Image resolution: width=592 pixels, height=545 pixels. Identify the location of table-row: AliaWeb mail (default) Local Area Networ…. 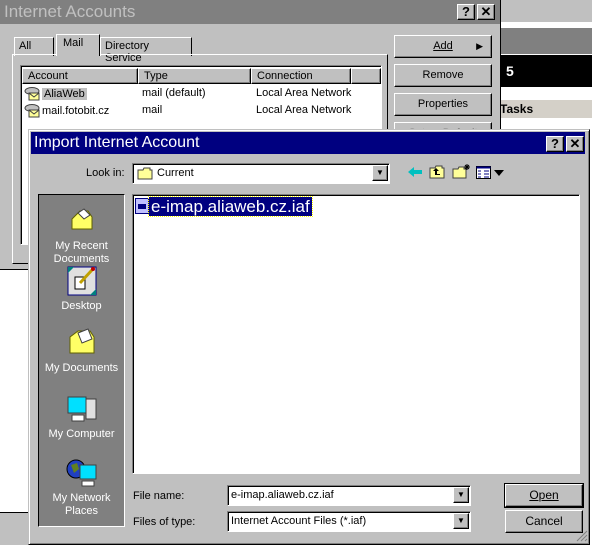
(201, 93).